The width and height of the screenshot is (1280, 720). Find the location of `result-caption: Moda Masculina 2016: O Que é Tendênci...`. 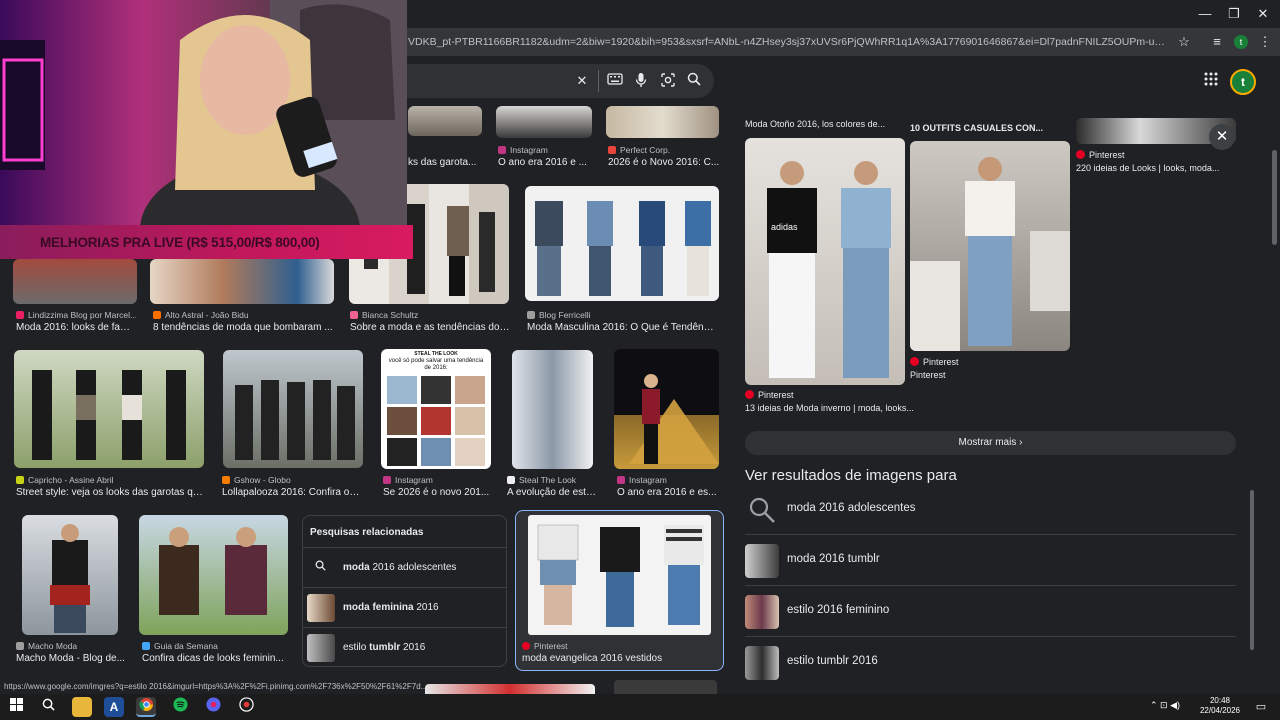

result-caption: Moda Masculina 2016: O Que é Tendênci... is located at coordinates (622, 327).